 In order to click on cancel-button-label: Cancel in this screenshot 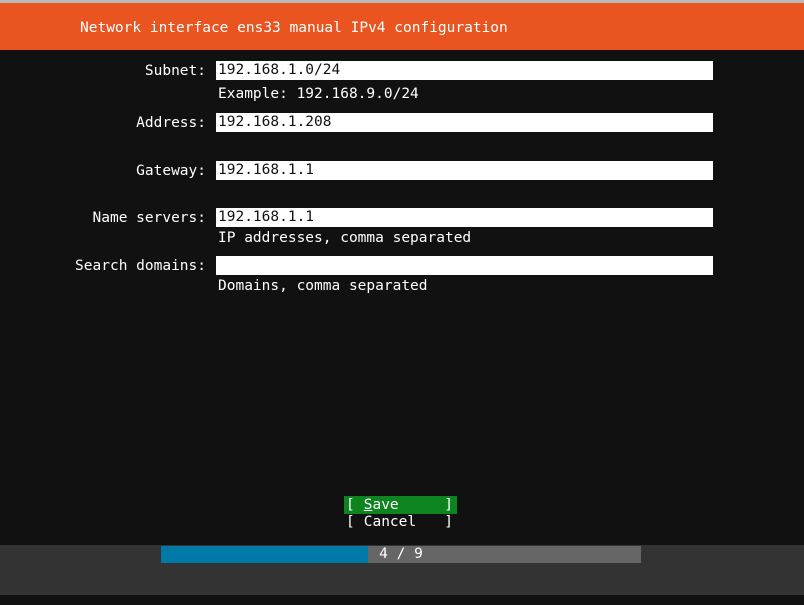, I will do `click(390, 522)`.